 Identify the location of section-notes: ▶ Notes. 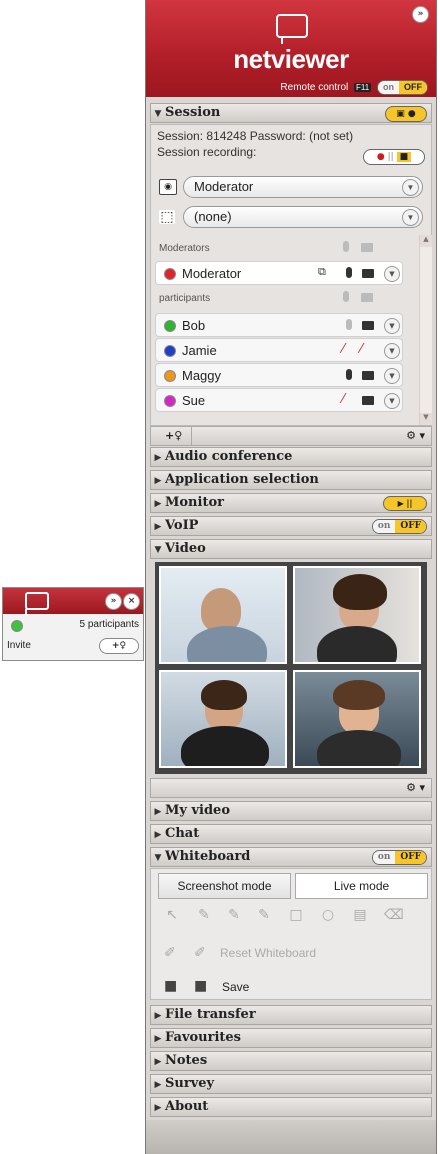
(291, 1061).